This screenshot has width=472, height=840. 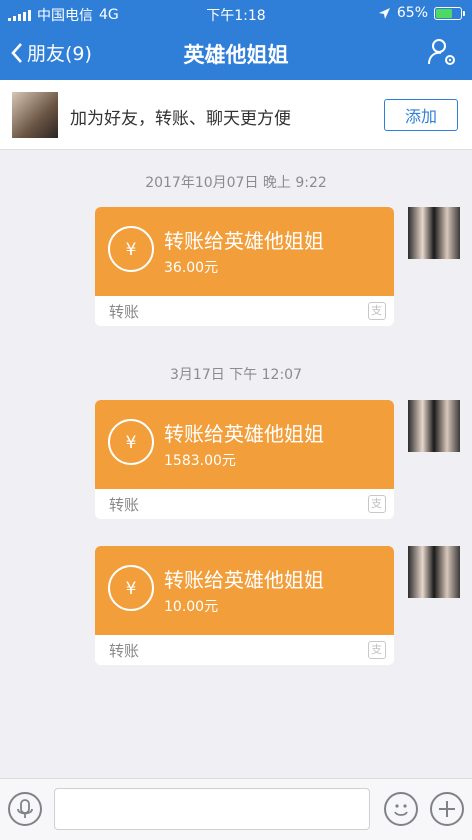 I want to click on battery-level, so click(x=444, y=13).